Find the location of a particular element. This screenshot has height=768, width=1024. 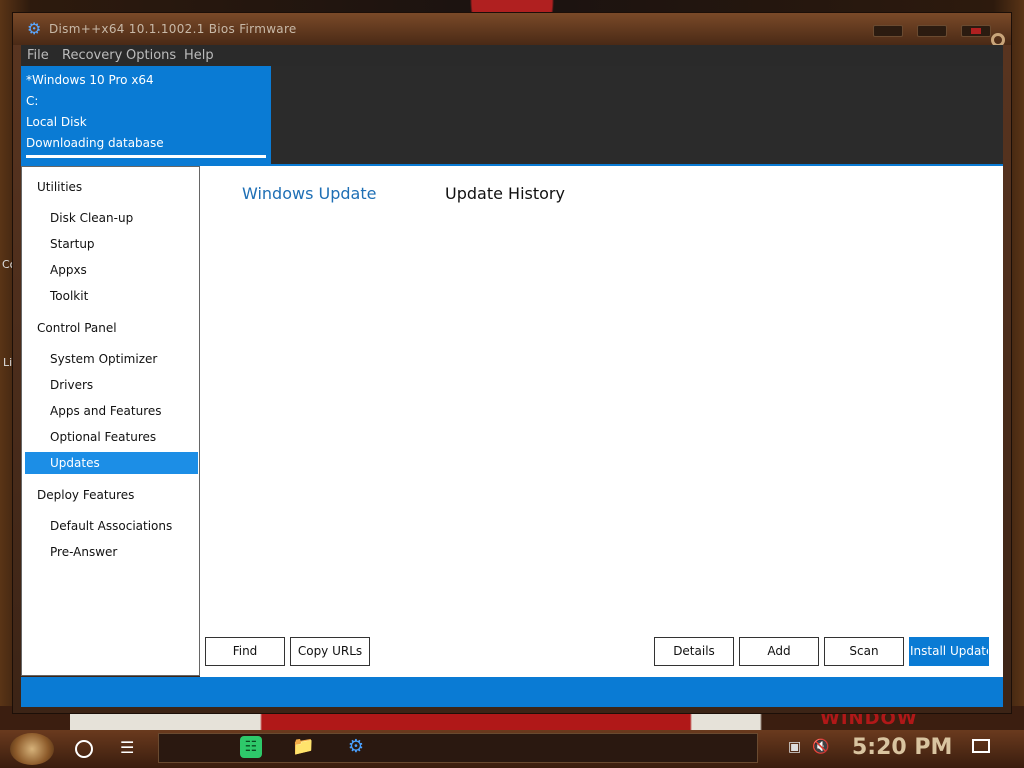

network-icon: ▣ is located at coordinates (796, 747).